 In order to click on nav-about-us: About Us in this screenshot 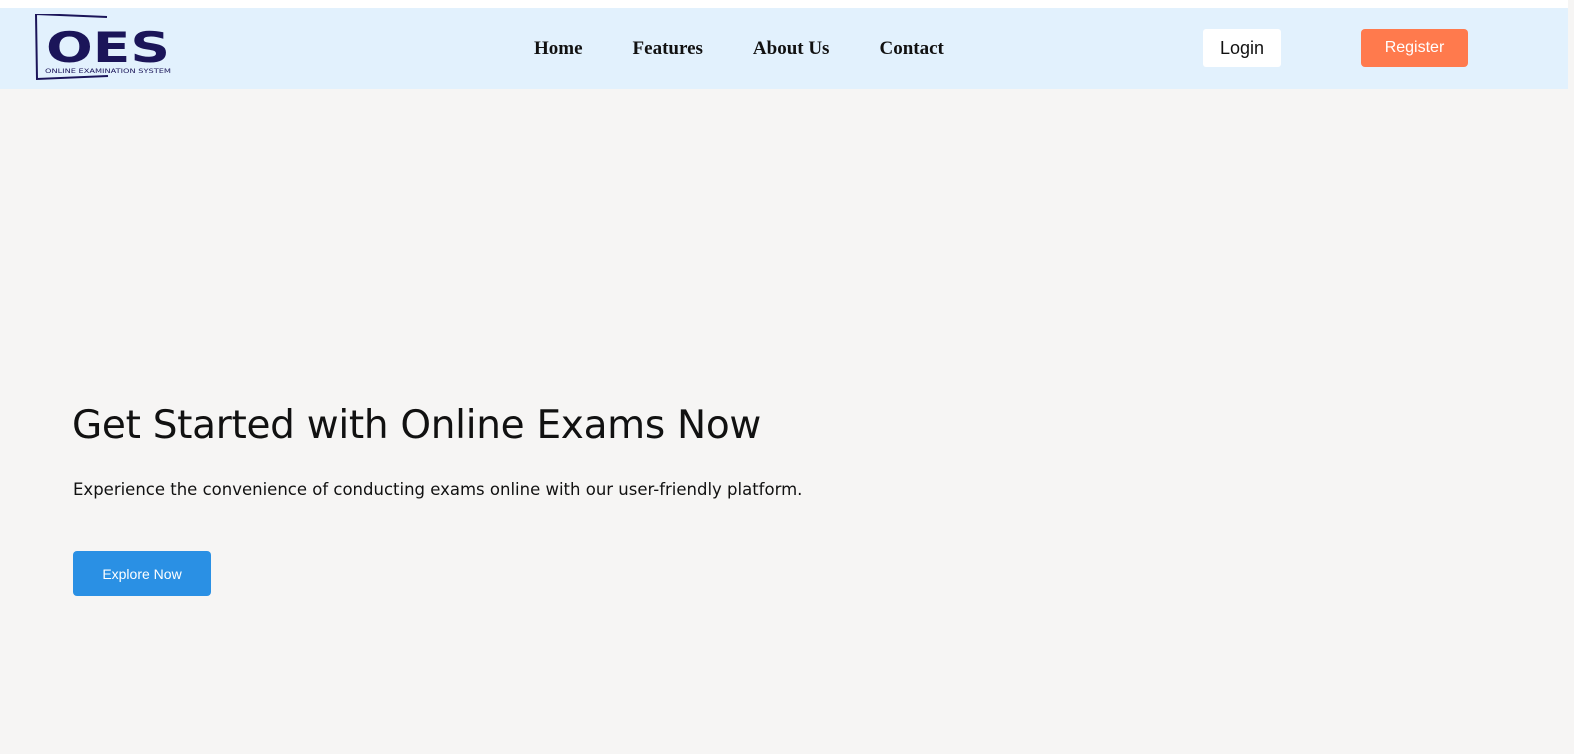, I will do `click(791, 49)`.